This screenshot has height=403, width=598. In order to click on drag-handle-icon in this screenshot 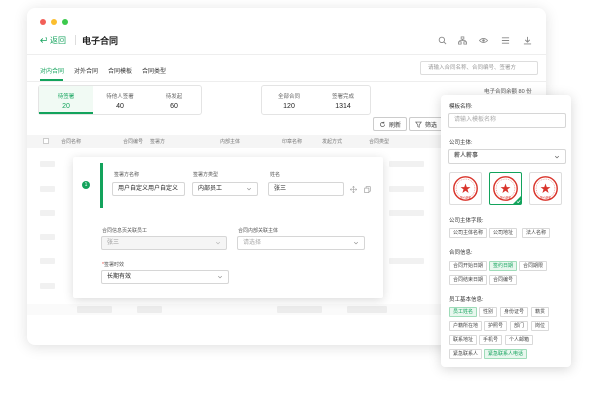, I will do `click(353, 189)`.